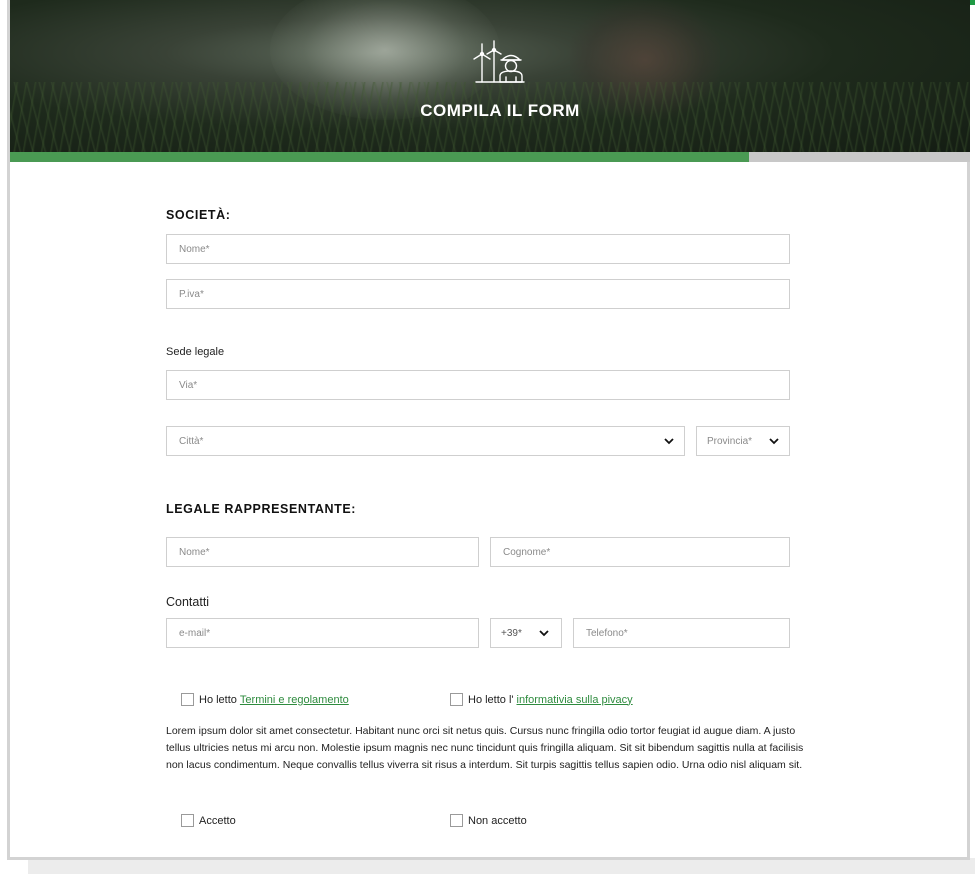 Image resolution: width=975 pixels, height=874 pixels. What do you see at coordinates (187, 820) in the screenshot?
I see `accept-checkbox` at bounding box center [187, 820].